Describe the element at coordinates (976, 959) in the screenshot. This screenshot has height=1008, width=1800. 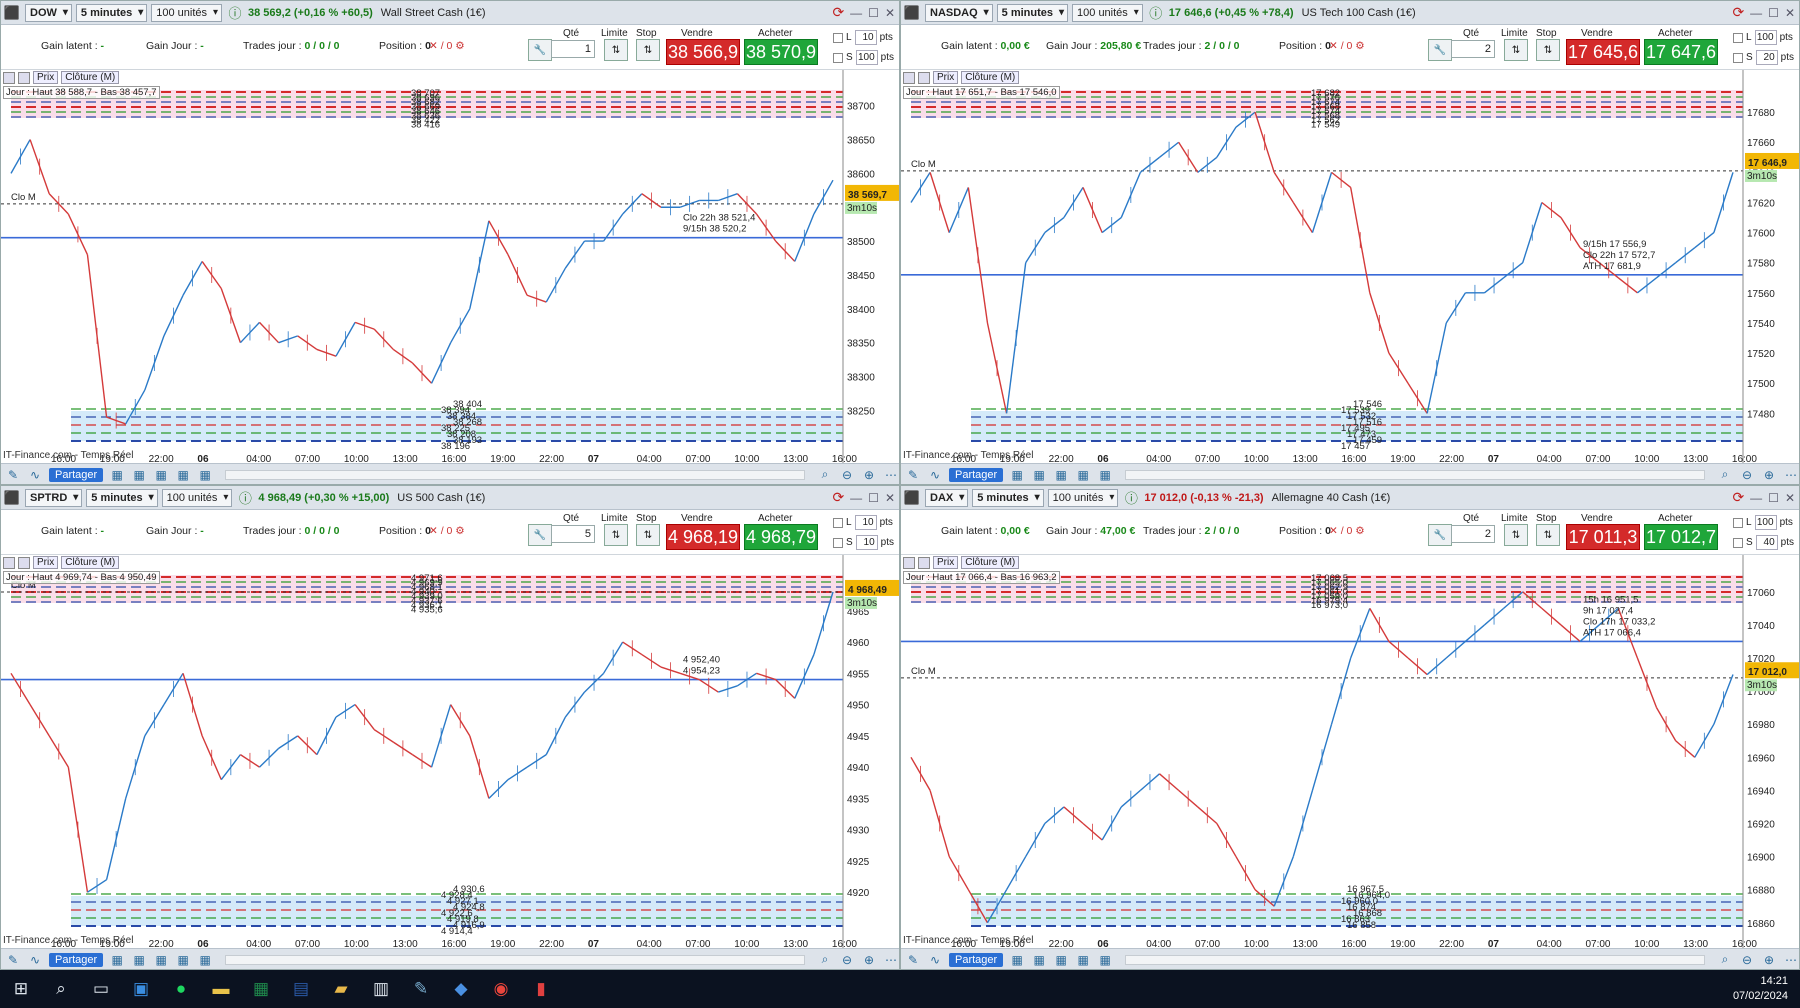
I see `share-button: Partager` at that location.